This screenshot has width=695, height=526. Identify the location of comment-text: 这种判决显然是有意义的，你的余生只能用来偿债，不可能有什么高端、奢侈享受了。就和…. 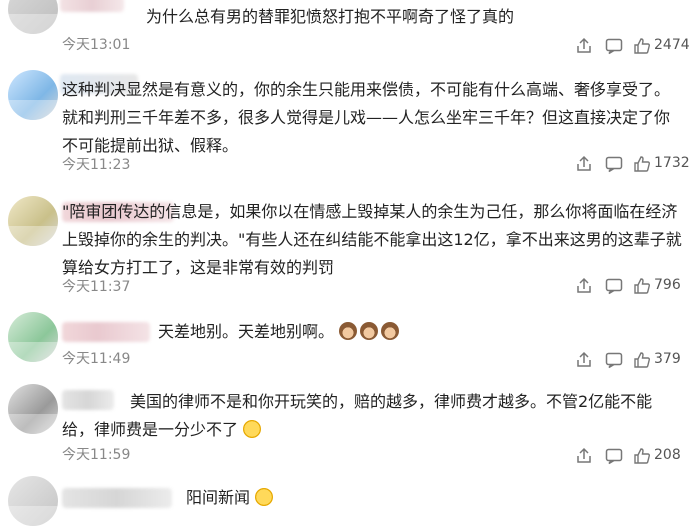
(366, 117).